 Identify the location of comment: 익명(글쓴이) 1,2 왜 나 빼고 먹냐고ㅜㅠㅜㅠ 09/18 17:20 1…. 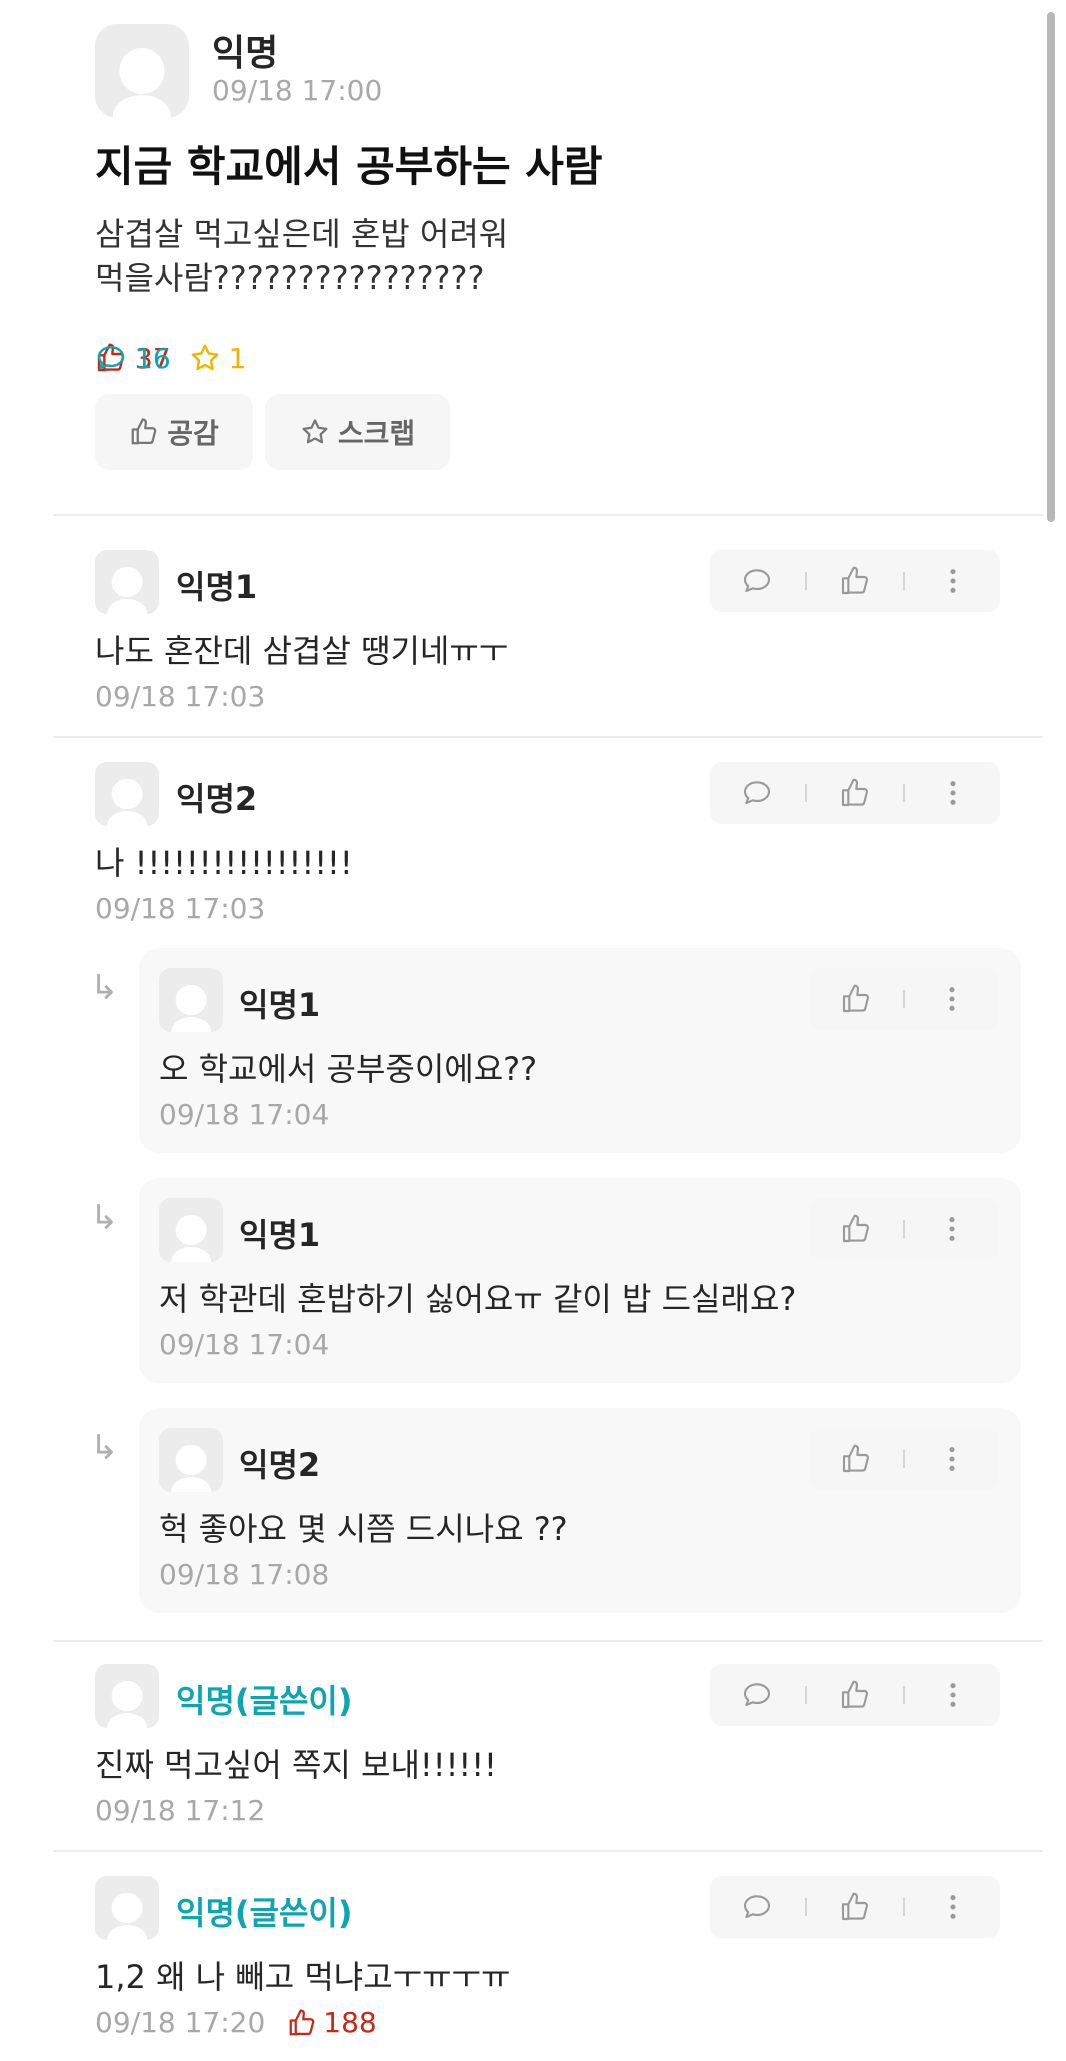
(533, 1963).